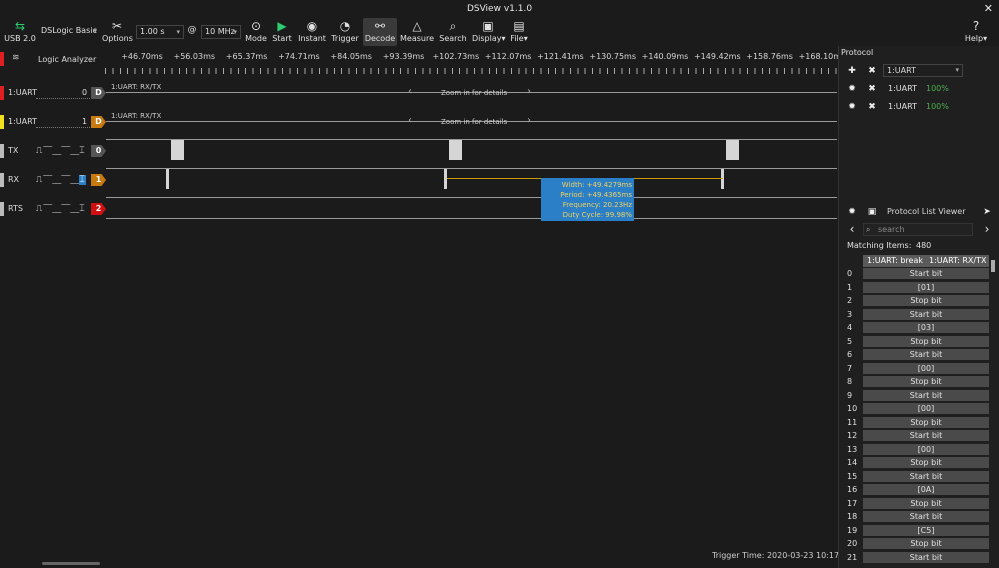 This screenshot has width=999, height=568. I want to click on list-scroll-thumb, so click(993, 266).